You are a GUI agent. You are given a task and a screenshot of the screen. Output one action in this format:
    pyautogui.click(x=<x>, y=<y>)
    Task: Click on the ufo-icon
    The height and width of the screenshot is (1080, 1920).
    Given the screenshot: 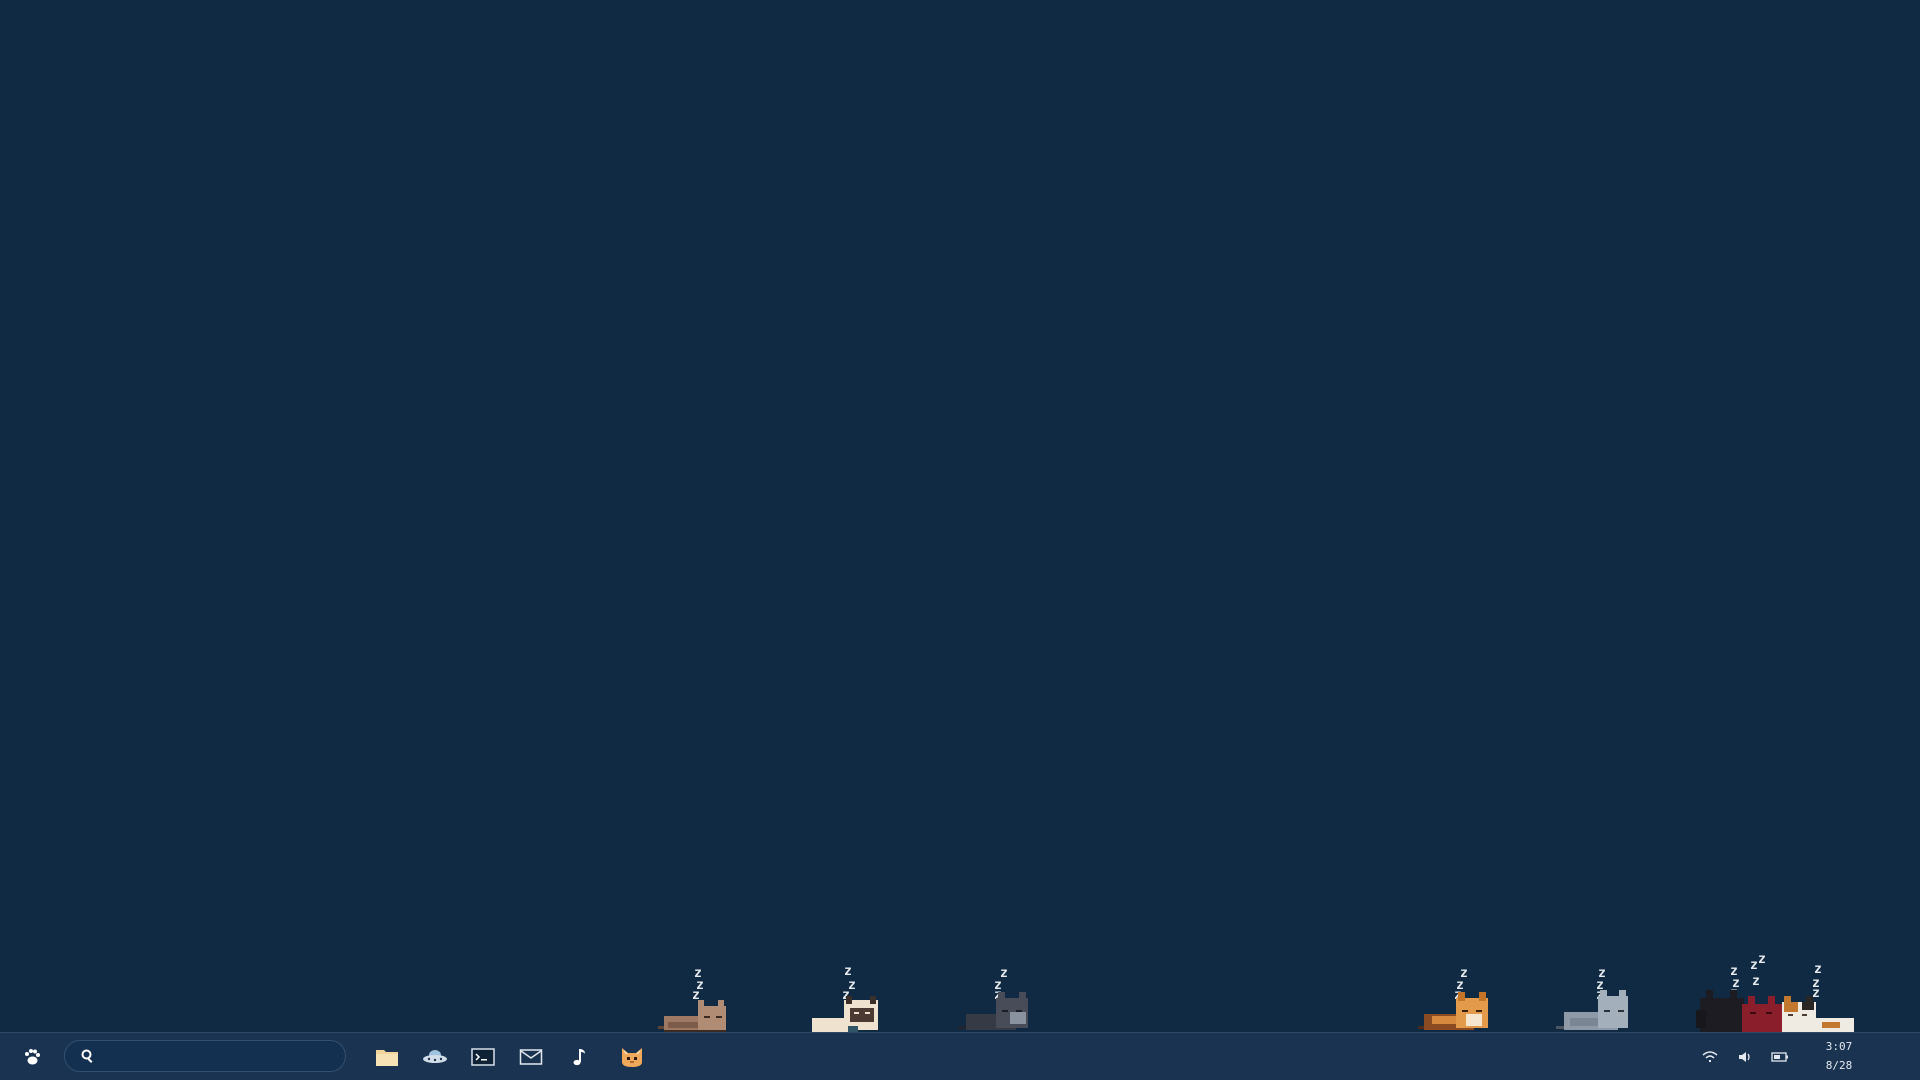 What is the action you would take?
    pyautogui.click(x=435, y=1056)
    